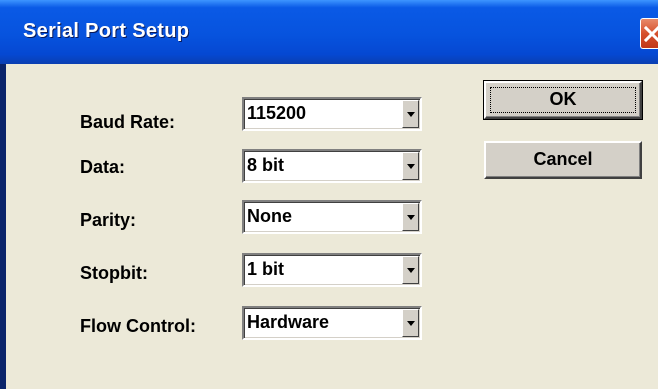 The image size is (658, 389). I want to click on data-bits-value: 8 bit, so click(266, 165).